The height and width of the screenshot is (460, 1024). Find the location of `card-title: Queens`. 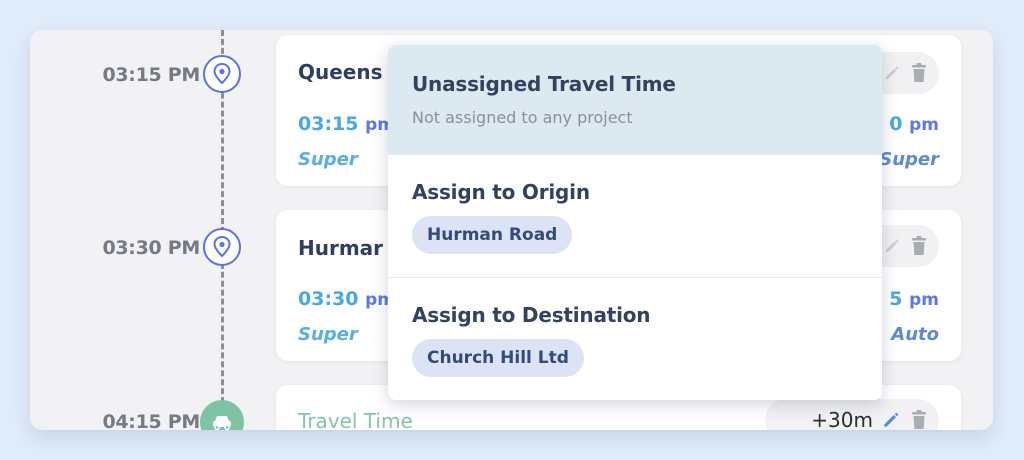

card-title: Queens is located at coordinates (340, 72).